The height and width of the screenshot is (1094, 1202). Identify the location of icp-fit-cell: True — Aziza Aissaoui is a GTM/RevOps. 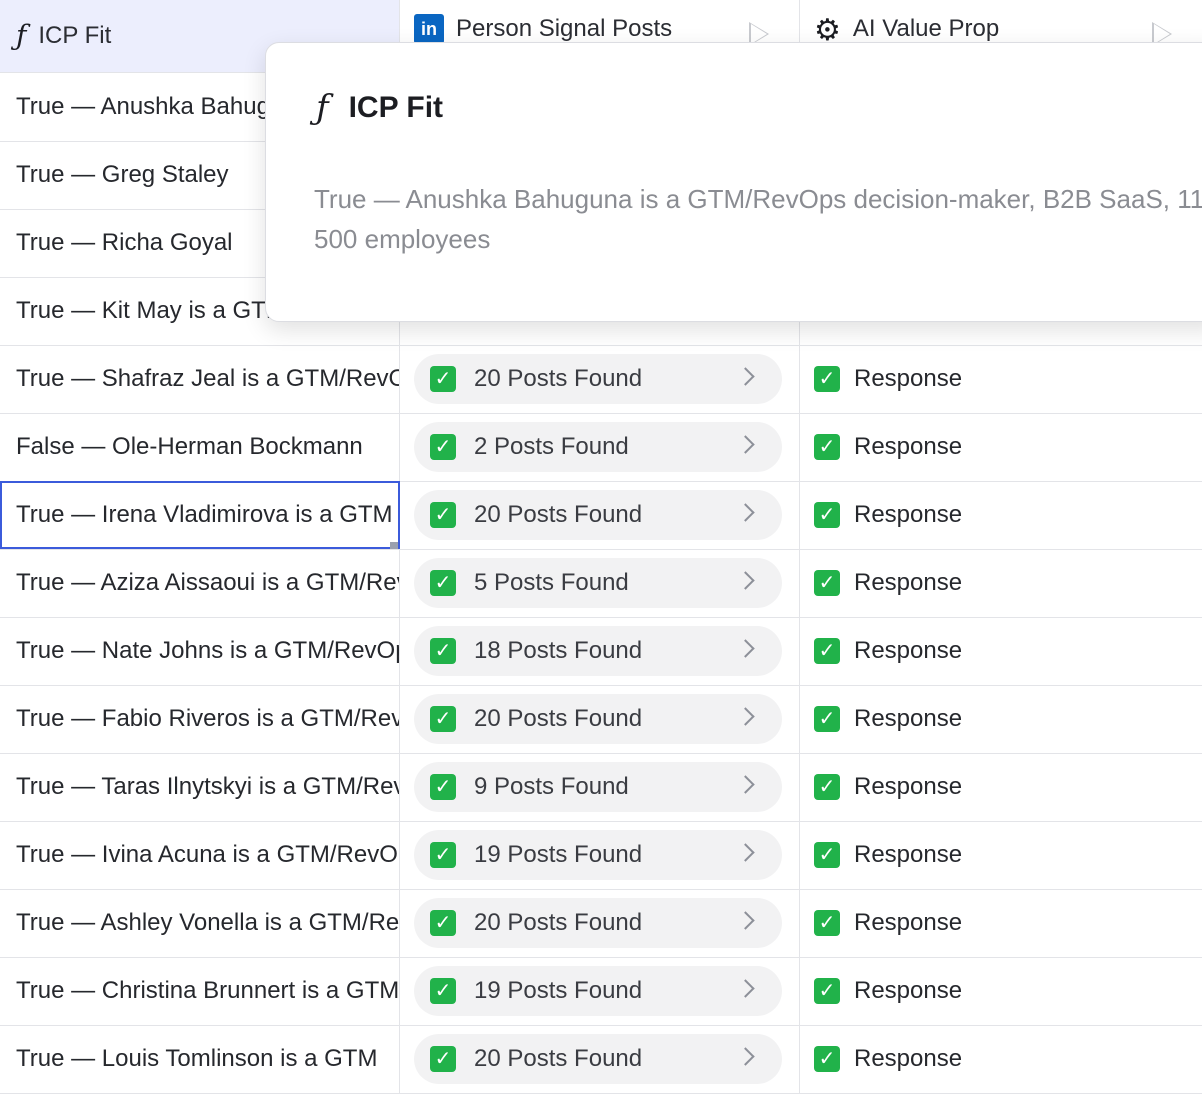
(200, 583).